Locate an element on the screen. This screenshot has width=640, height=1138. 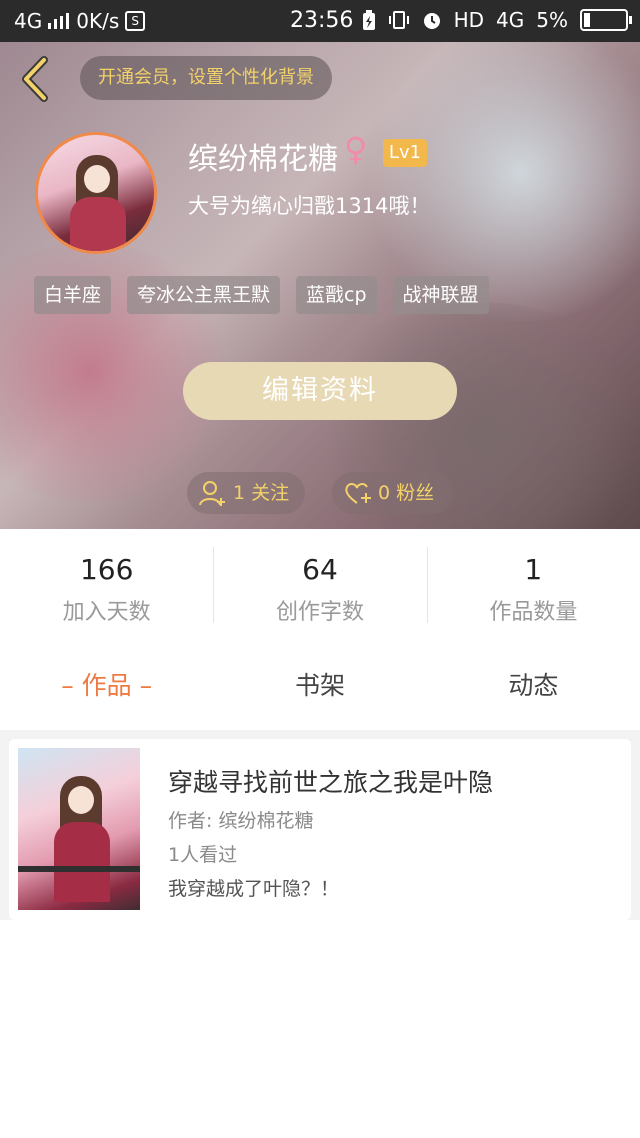
hd-indicator: HD is located at coordinates (469, 20).